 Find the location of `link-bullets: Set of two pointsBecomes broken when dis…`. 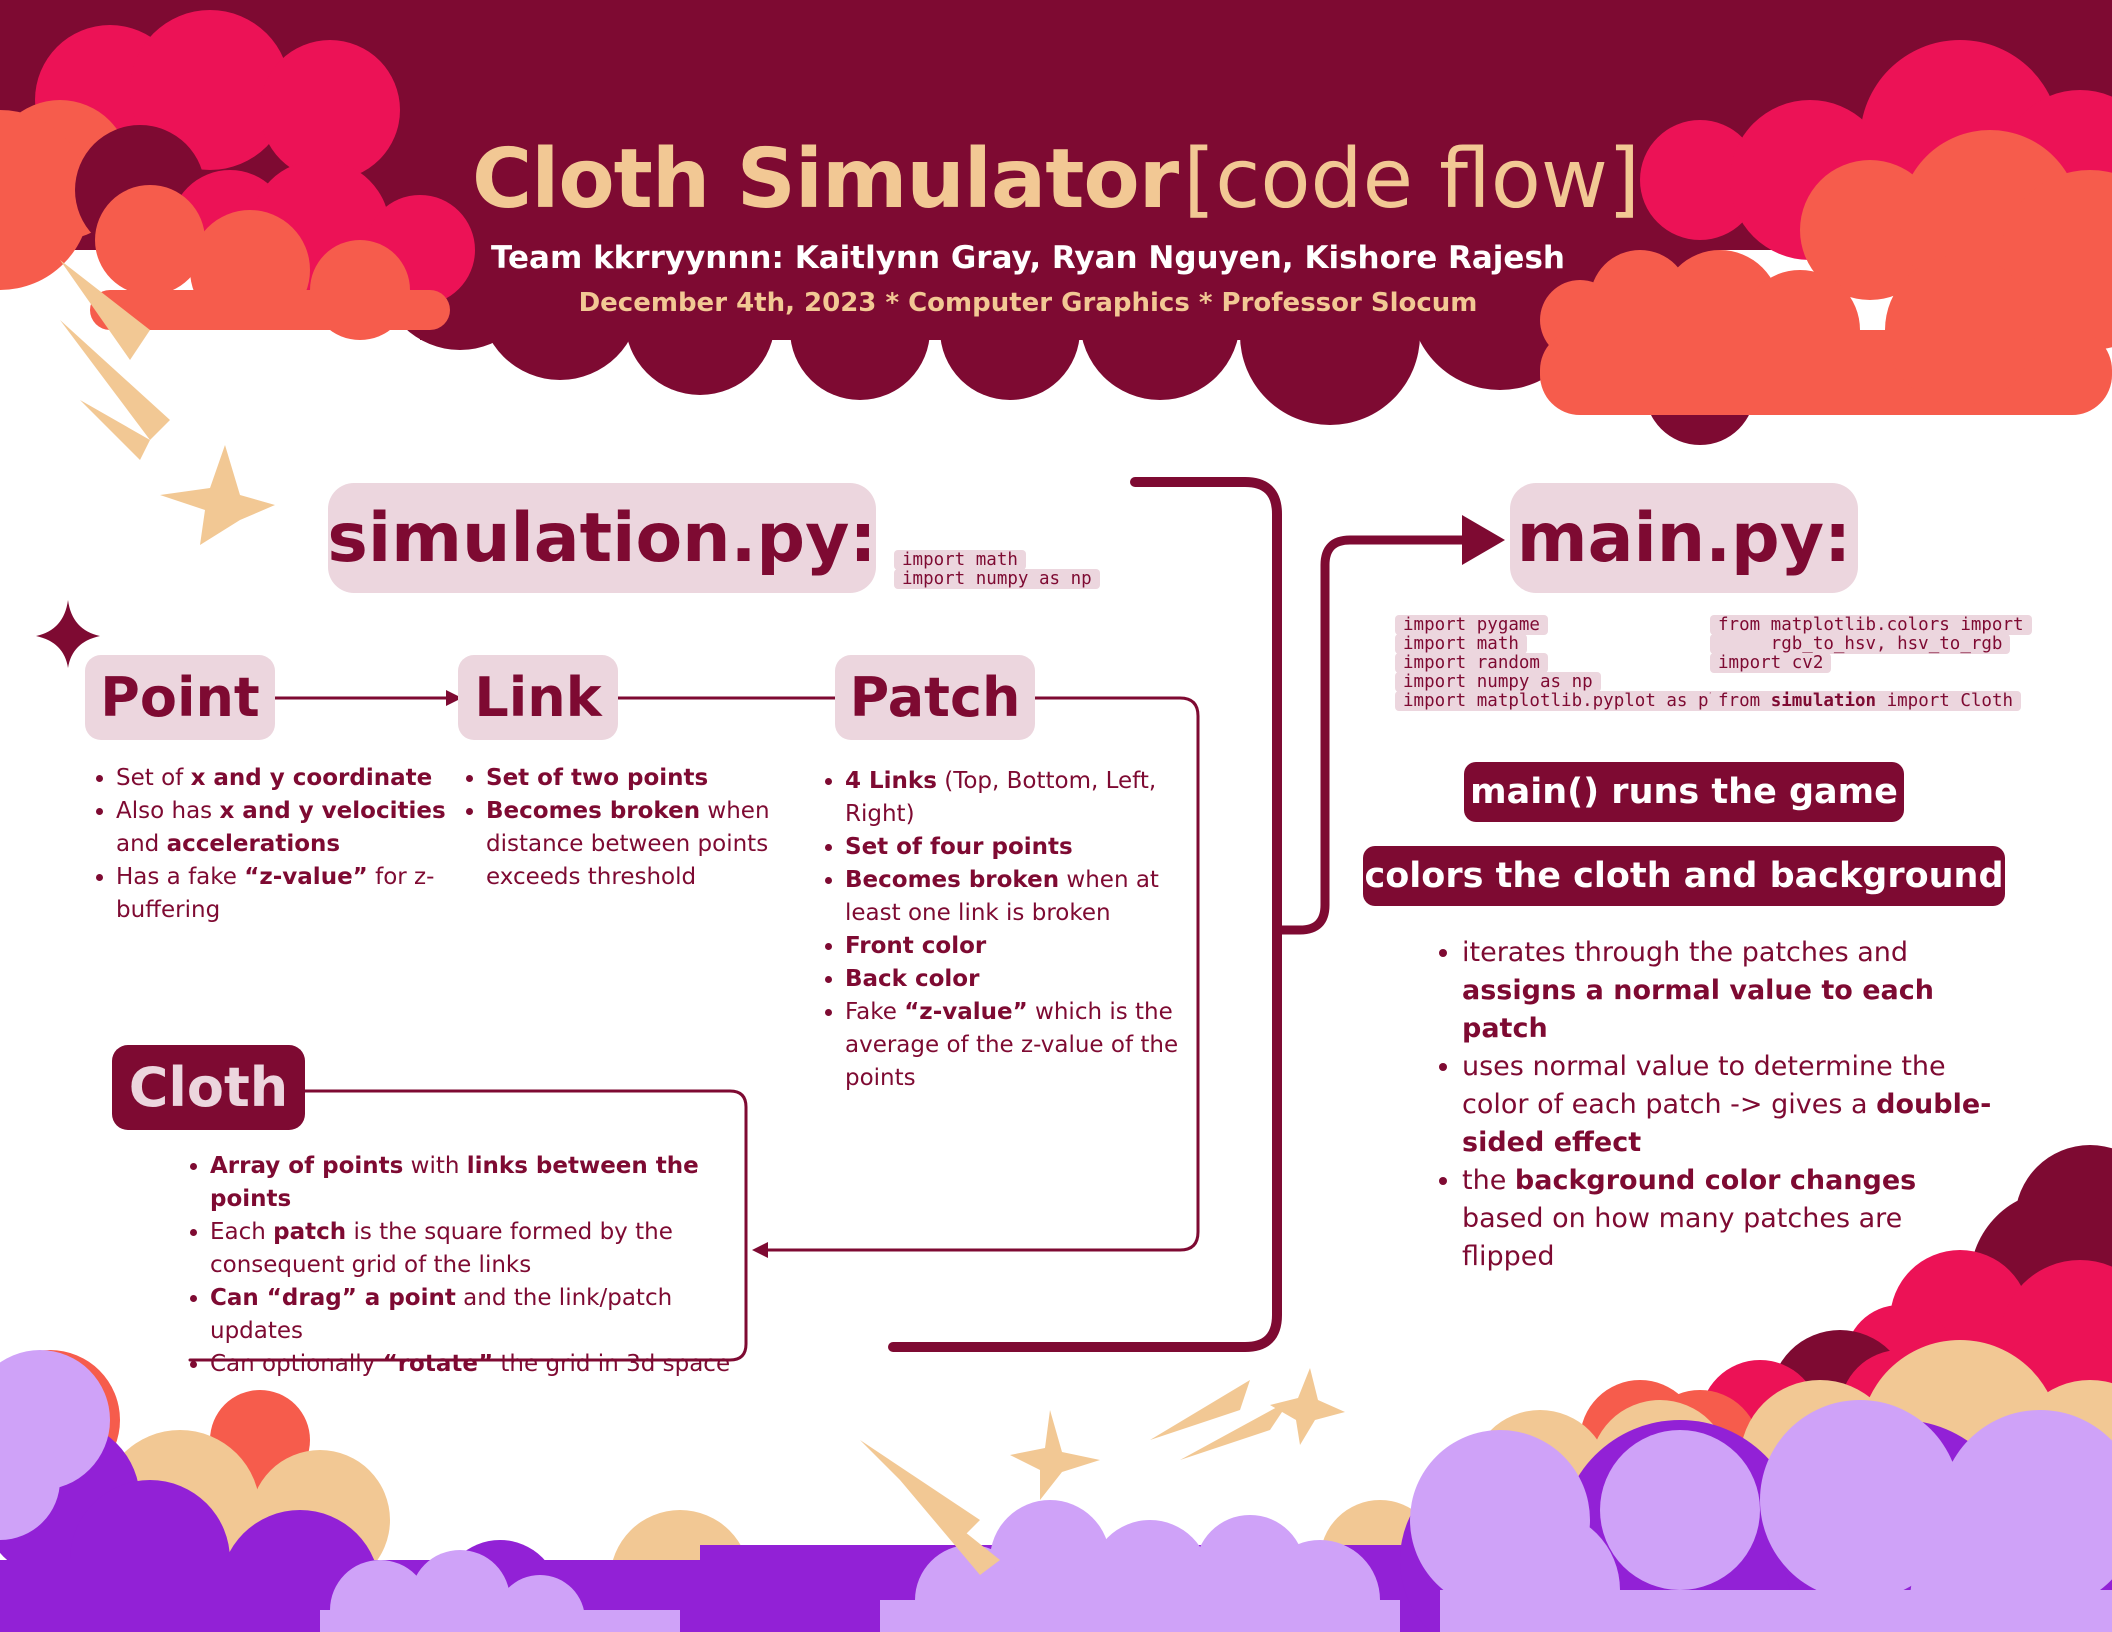

link-bullets: Set of two pointsBecomes broken when dis… is located at coordinates (636, 828).